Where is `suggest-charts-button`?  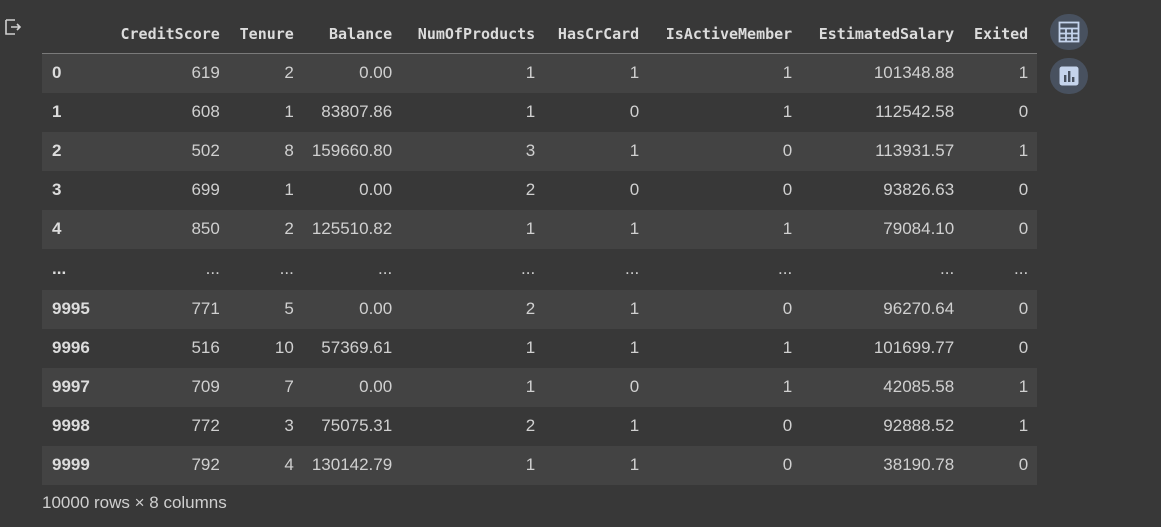 suggest-charts-button is located at coordinates (1069, 76).